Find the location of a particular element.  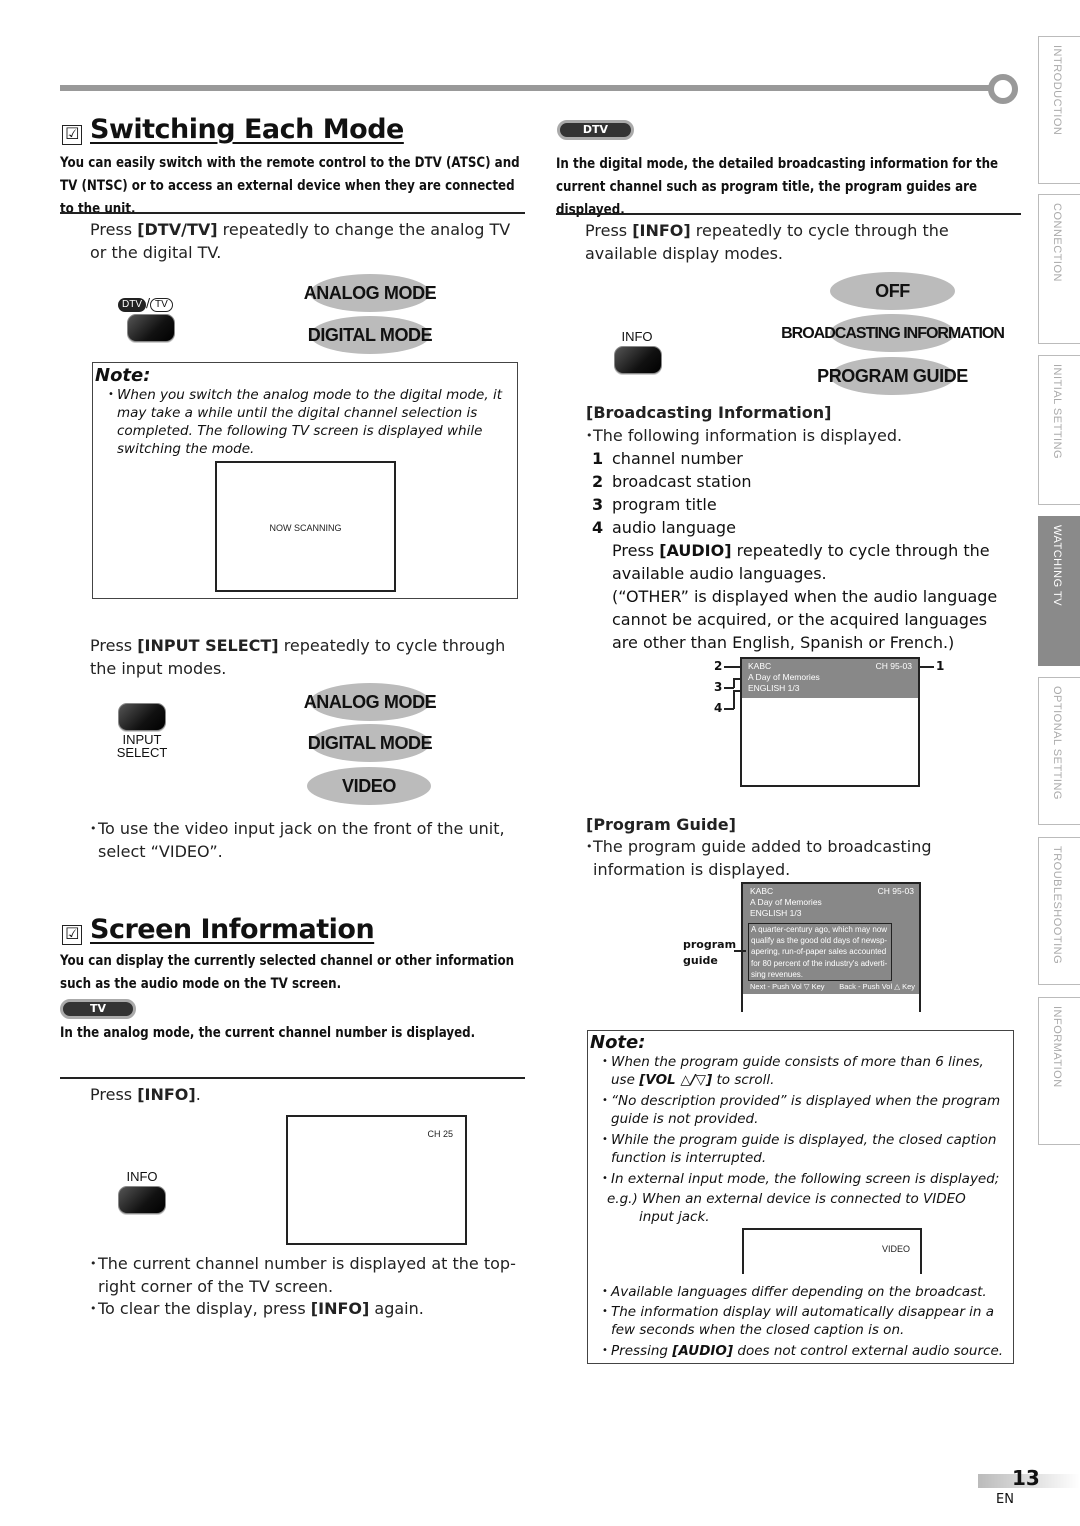

side-tab-optional-setting: OPTIONAL SETTING is located at coordinates (1059, 751).